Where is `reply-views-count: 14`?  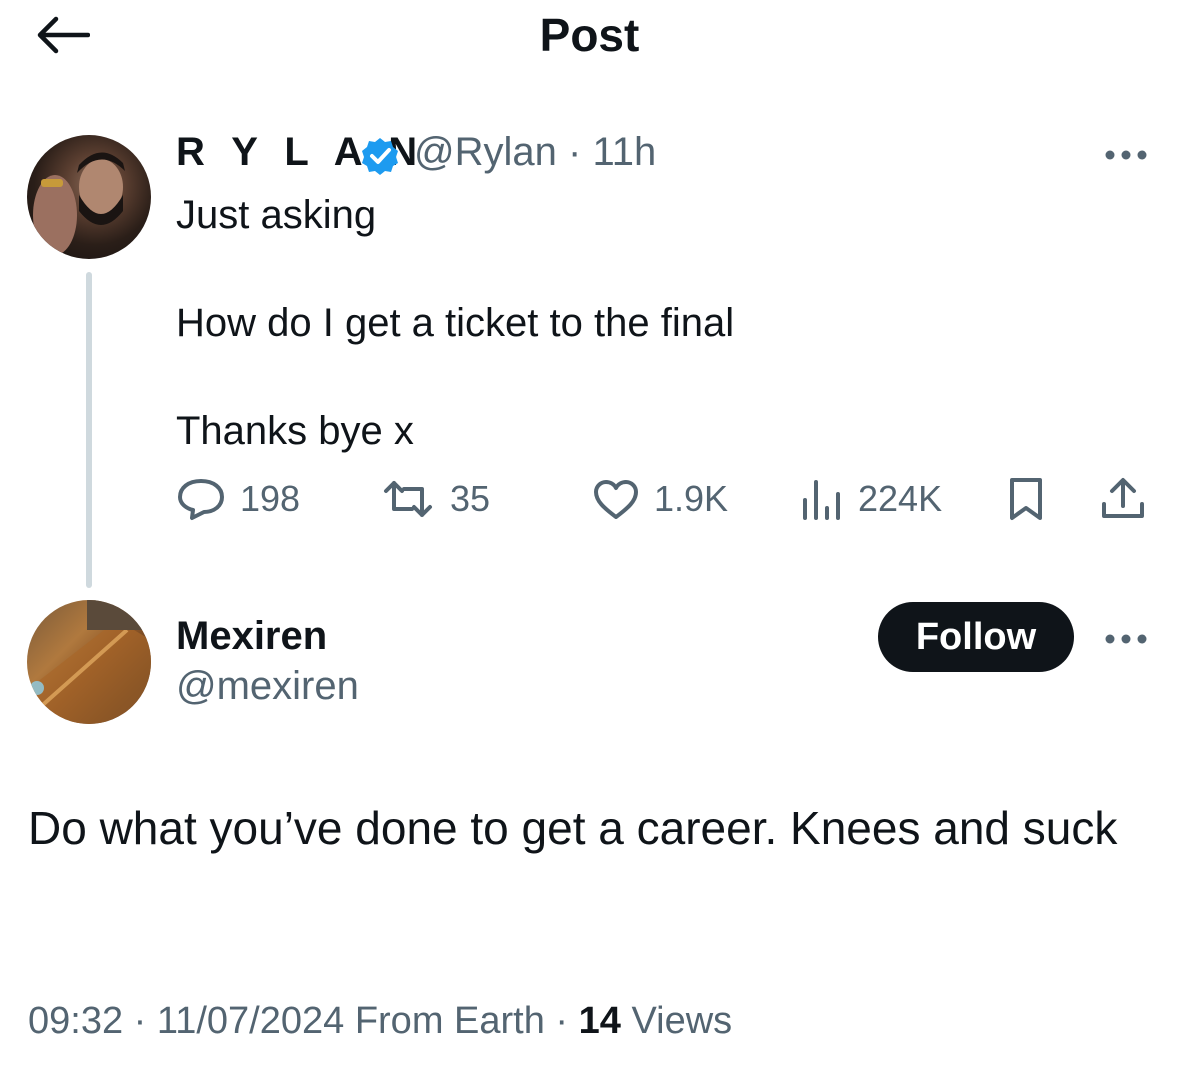
reply-views-count: 14 is located at coordinates (600, 1021).